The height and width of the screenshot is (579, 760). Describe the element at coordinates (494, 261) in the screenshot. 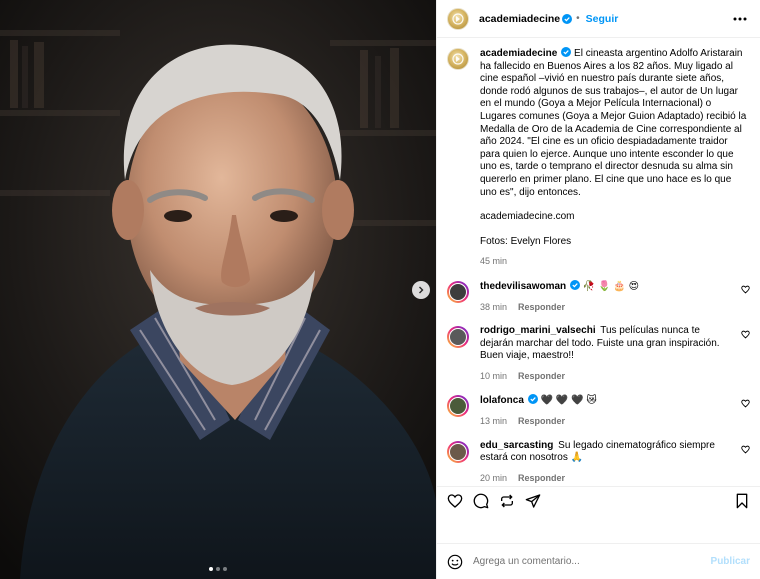

I see `caption-time: 45 min` at that location.